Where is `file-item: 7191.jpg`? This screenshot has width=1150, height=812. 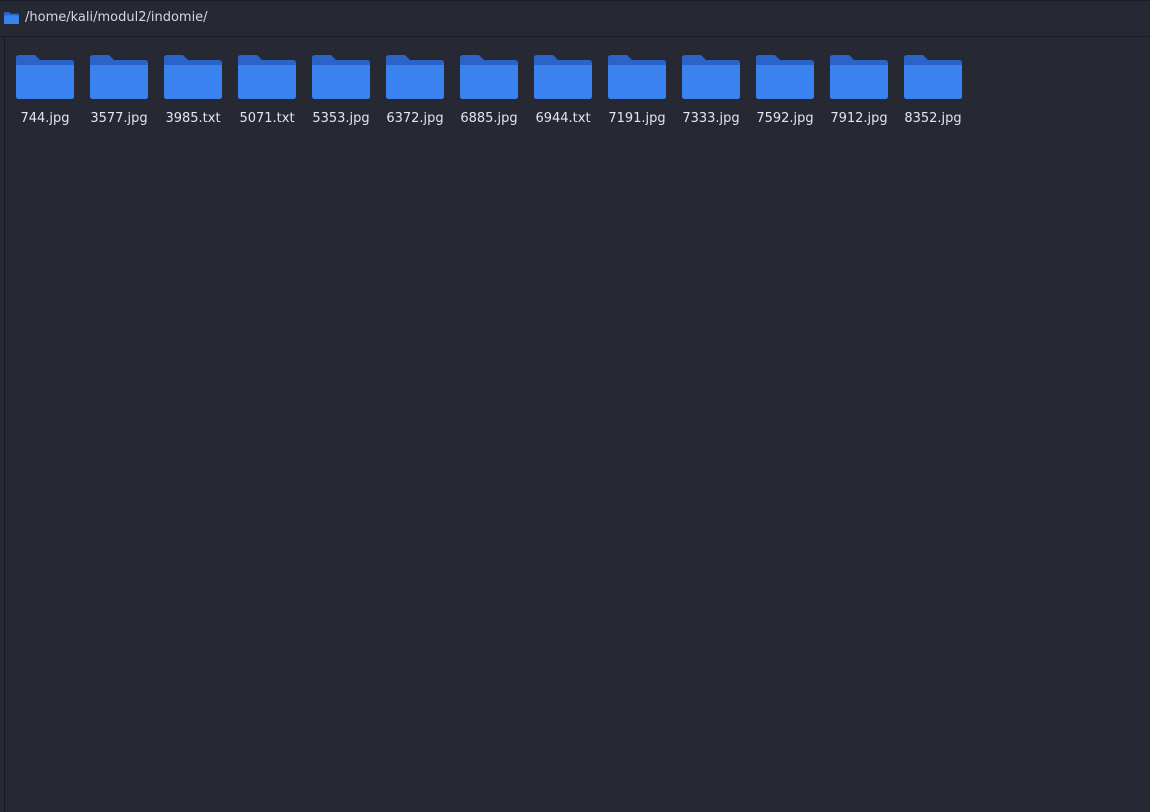 file-item: 7191.jpg is located at coordinates (637, 94).